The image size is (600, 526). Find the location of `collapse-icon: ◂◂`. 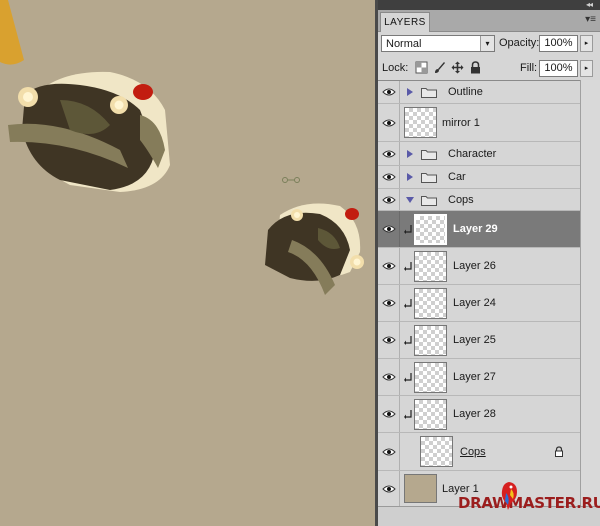

collapse-icon: ◂◂ is located at coordinates (589, 5).